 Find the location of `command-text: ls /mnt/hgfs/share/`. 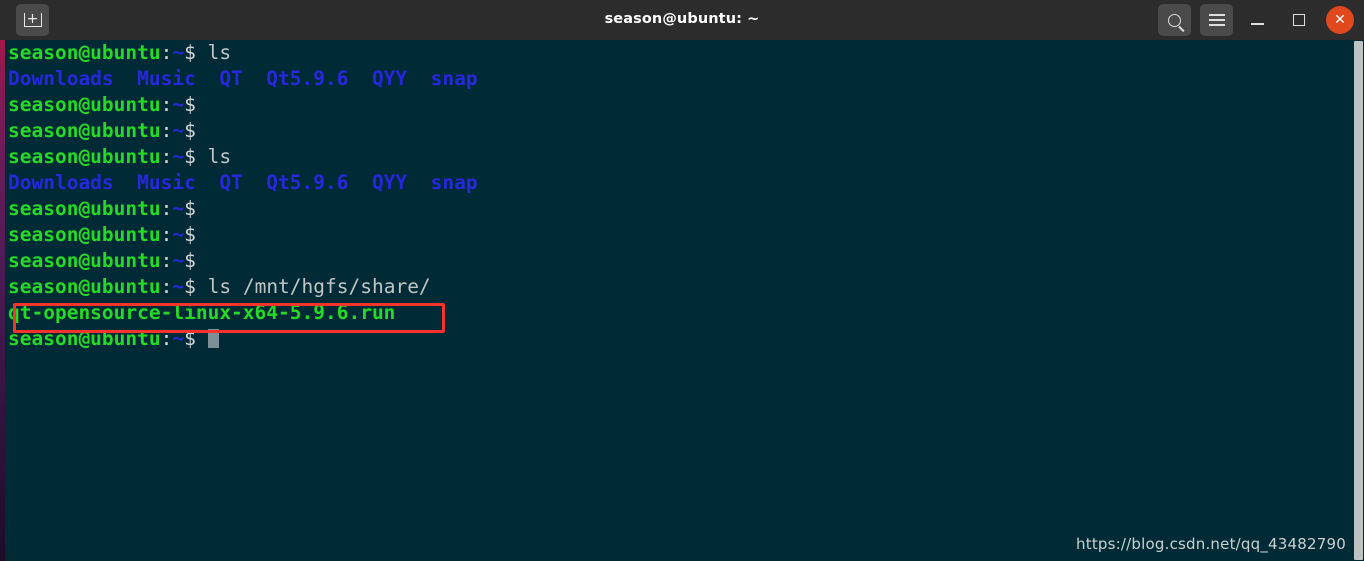

command-text: ls /mnt/hgfs/share/ is located at coordinates (313, 286).